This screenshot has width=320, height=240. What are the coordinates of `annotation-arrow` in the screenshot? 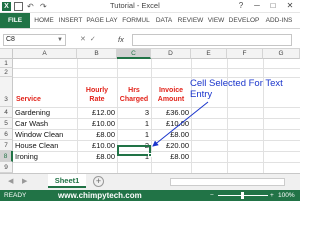 It's located at (180, 124).